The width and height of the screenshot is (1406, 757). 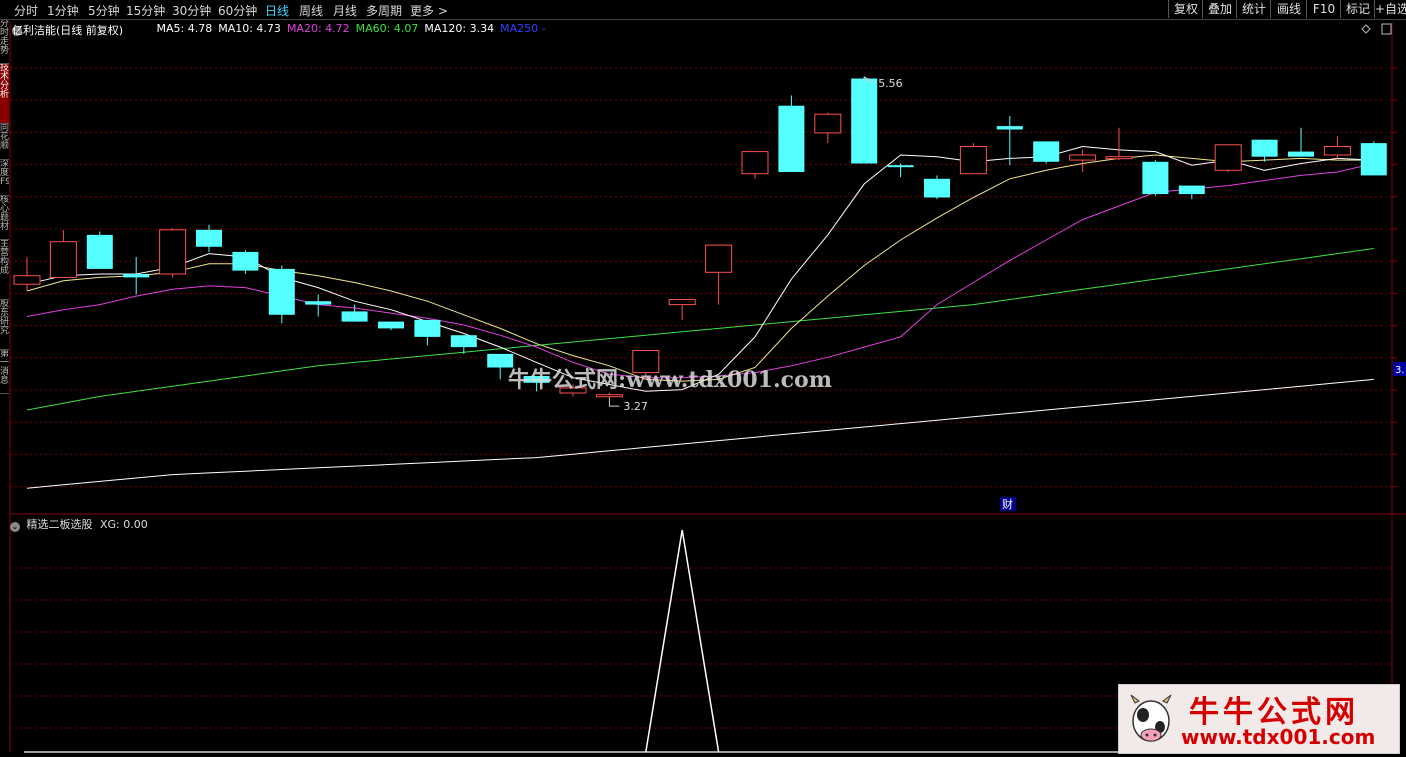 What do you see at coordinates (682, 641) in the screenshot?
I see `indicator-signal-line` at bounding box center [682, 641].